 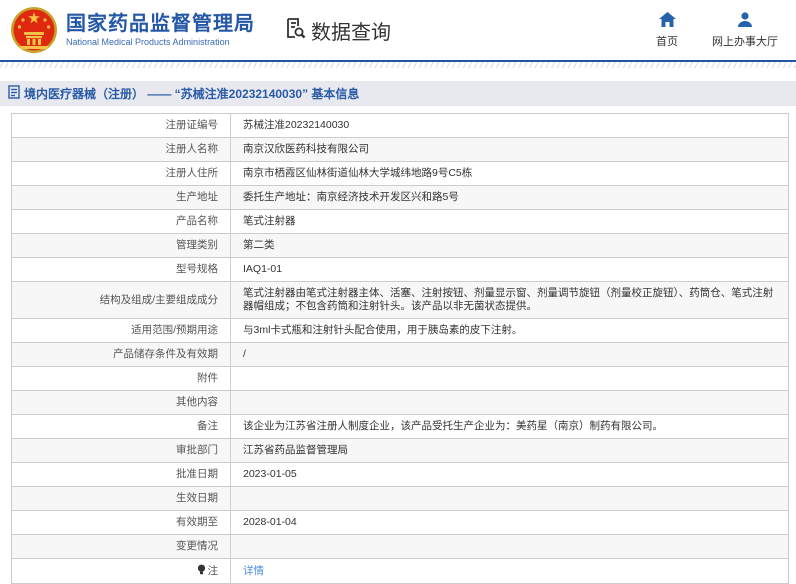 I want to click on agency-title: 国家药品监督管理局, so click(x=160, y=24).